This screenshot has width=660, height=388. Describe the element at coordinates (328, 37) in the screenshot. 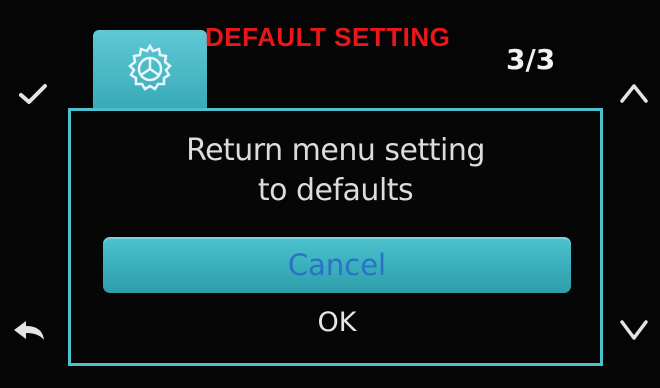

I see `screen-title: DEFAULT SETTING` at that location.